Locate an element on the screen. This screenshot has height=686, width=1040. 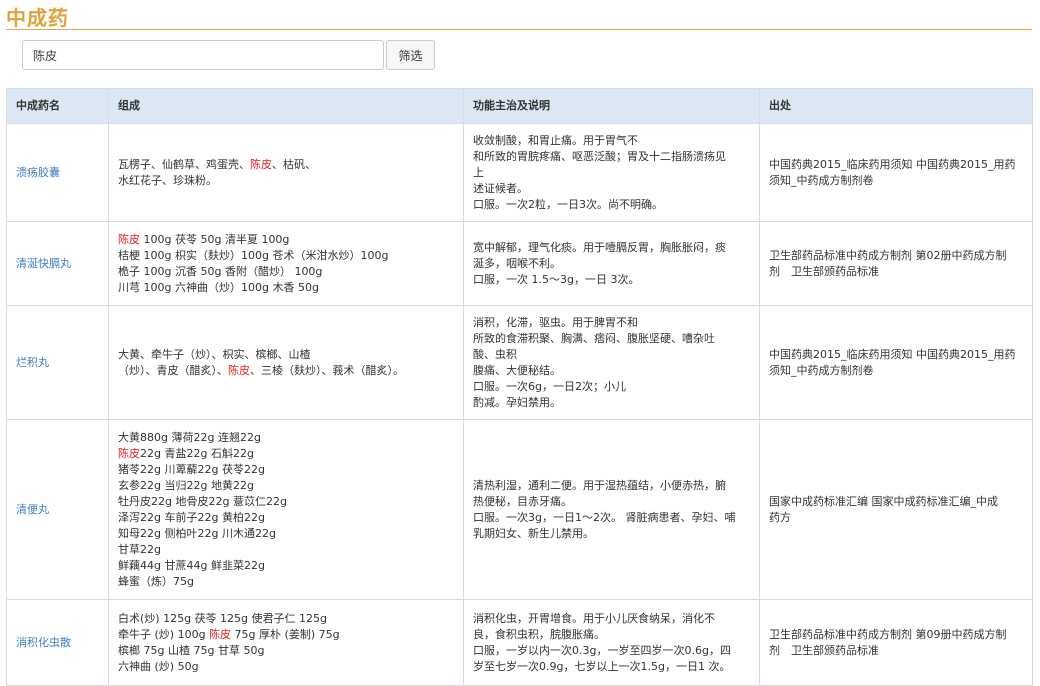
composition-text: 牡丹皮22g 地骨皮22g 薏苡仁22g is located at coordinates (202, 501).